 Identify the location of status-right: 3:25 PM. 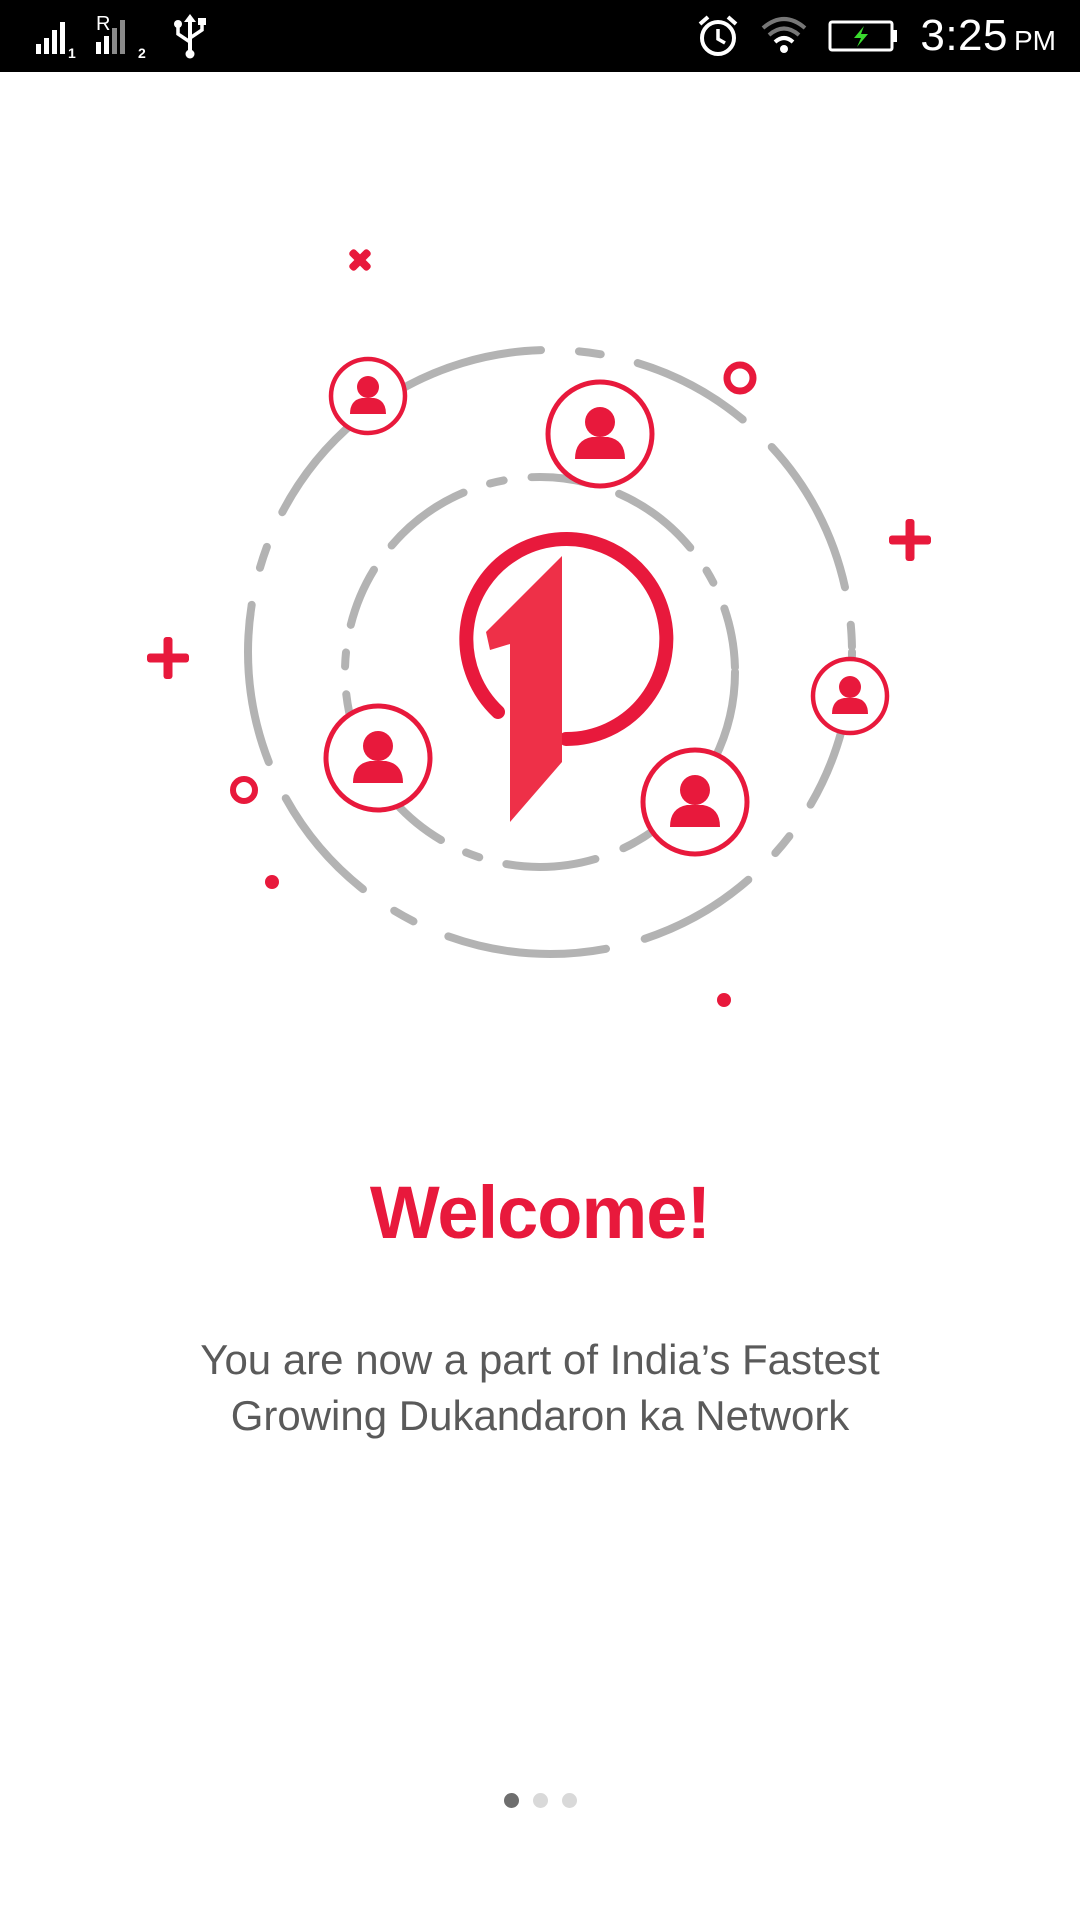
(876, 36).